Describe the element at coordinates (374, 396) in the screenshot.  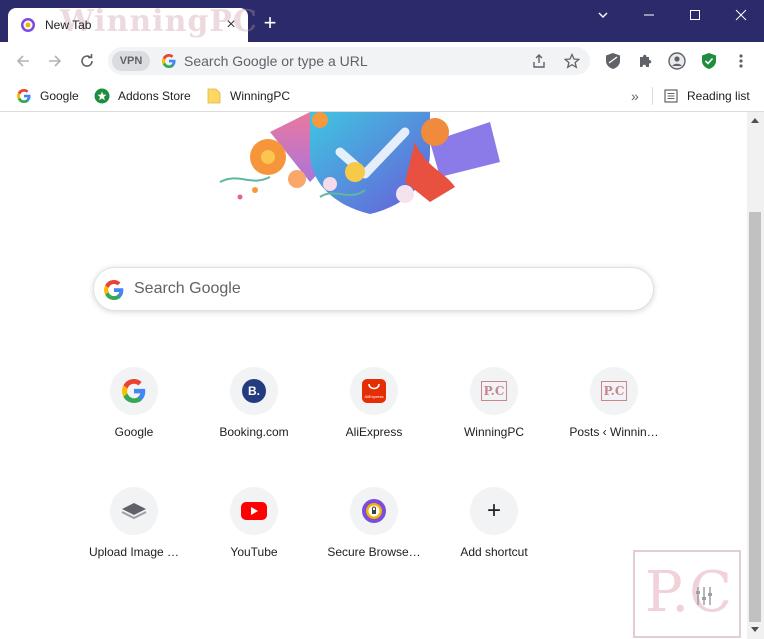
I see `aliexpress-logo-text: AliExpress` at that location.